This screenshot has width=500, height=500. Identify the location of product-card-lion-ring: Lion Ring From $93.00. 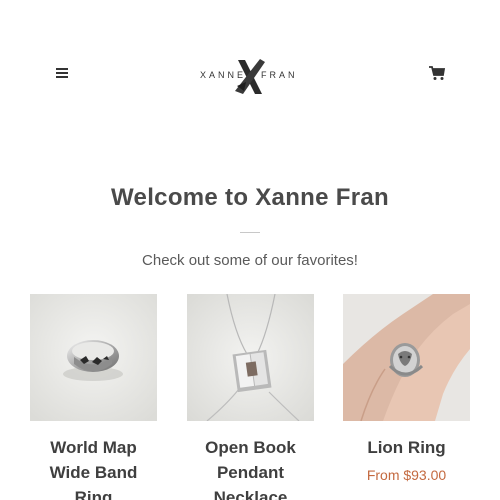
(406, 389).